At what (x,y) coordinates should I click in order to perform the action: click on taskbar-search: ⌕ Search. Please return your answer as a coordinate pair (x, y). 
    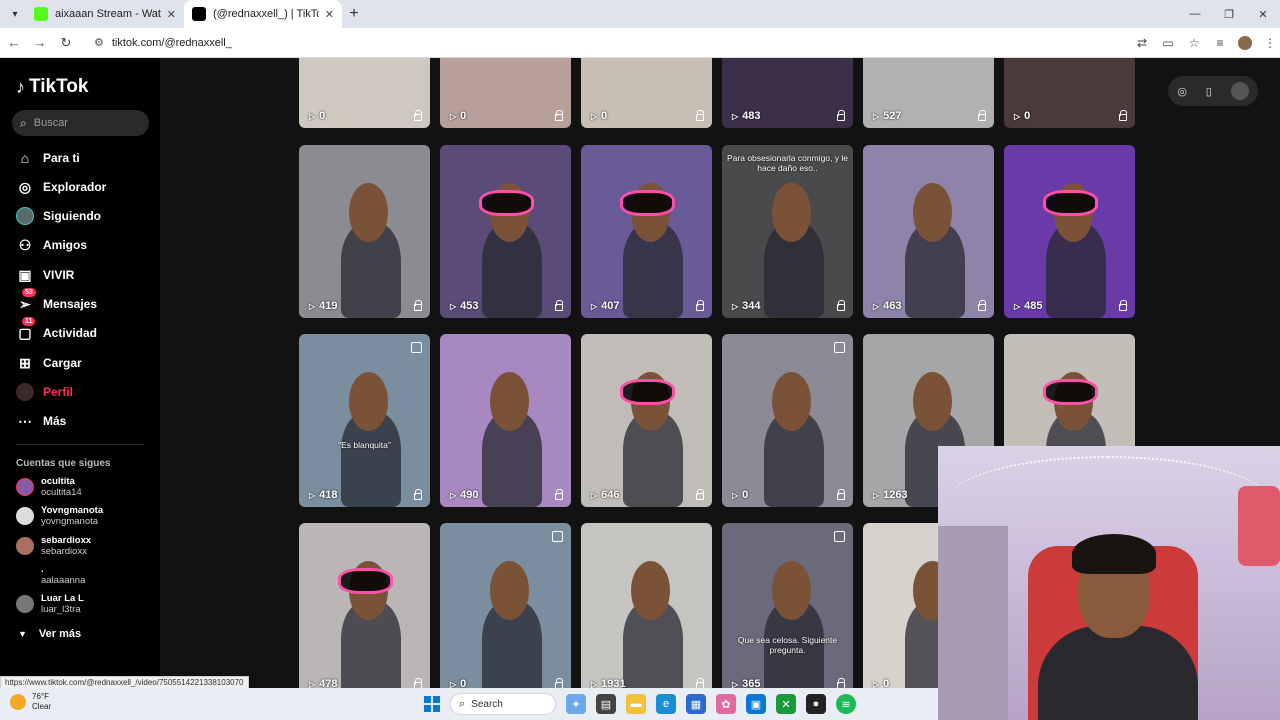
    Looking at the image, I should click on (503, 704).